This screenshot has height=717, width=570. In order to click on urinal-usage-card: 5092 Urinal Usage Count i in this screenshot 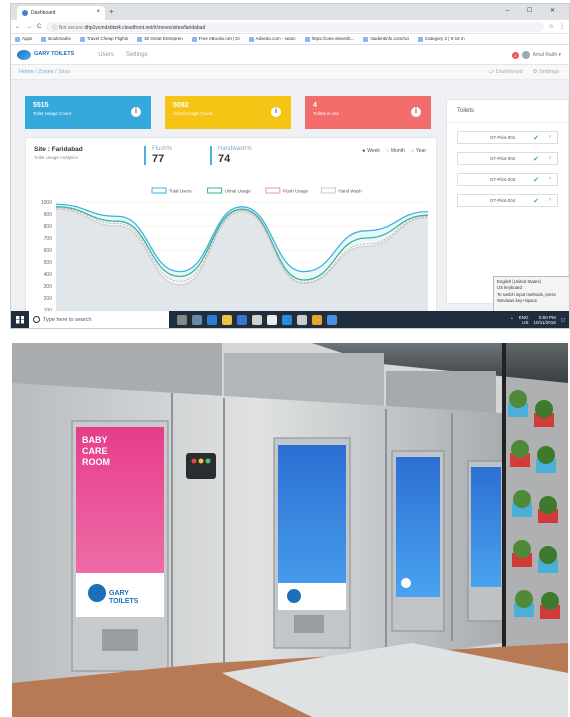, I will do `click(228, 112)`.